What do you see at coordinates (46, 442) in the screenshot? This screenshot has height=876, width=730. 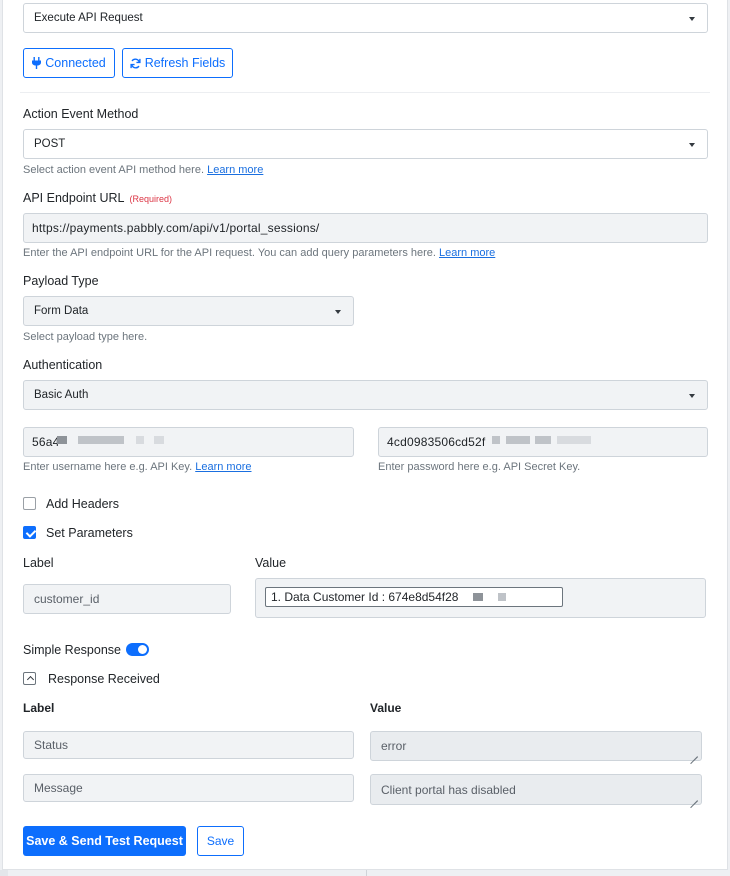 I see `username-value: 56a4` at bounding box center [46, 442].